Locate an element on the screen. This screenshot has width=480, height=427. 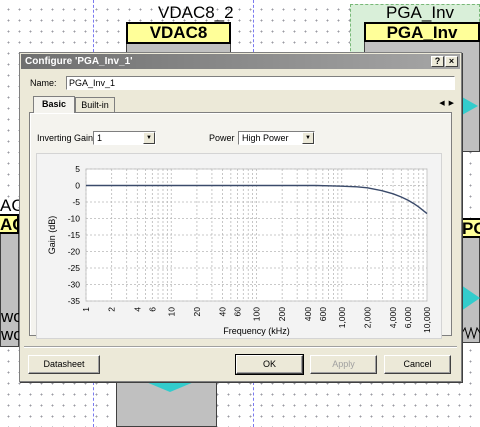
cancel-button: Cancel is located at coordinates (417, 364).